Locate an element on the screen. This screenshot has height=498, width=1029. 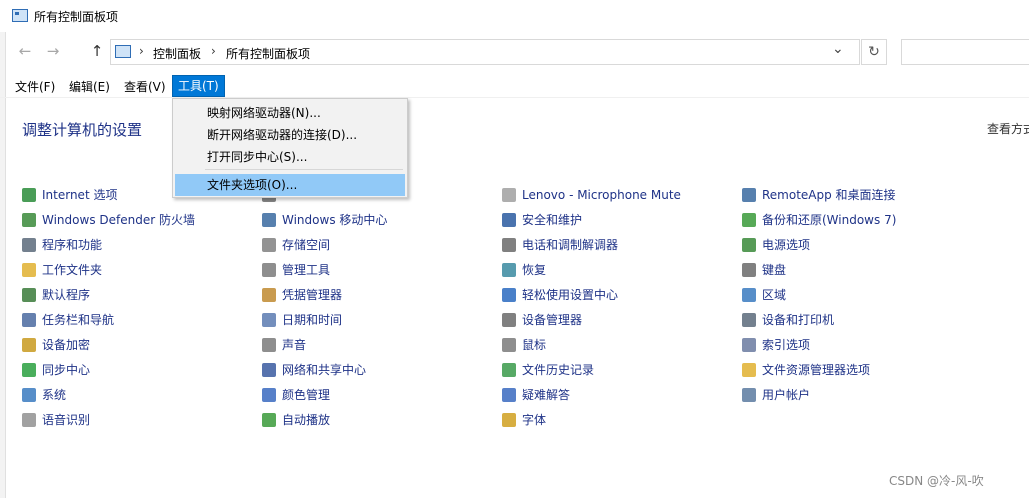
font-icon is located at coordinates (509, 420).